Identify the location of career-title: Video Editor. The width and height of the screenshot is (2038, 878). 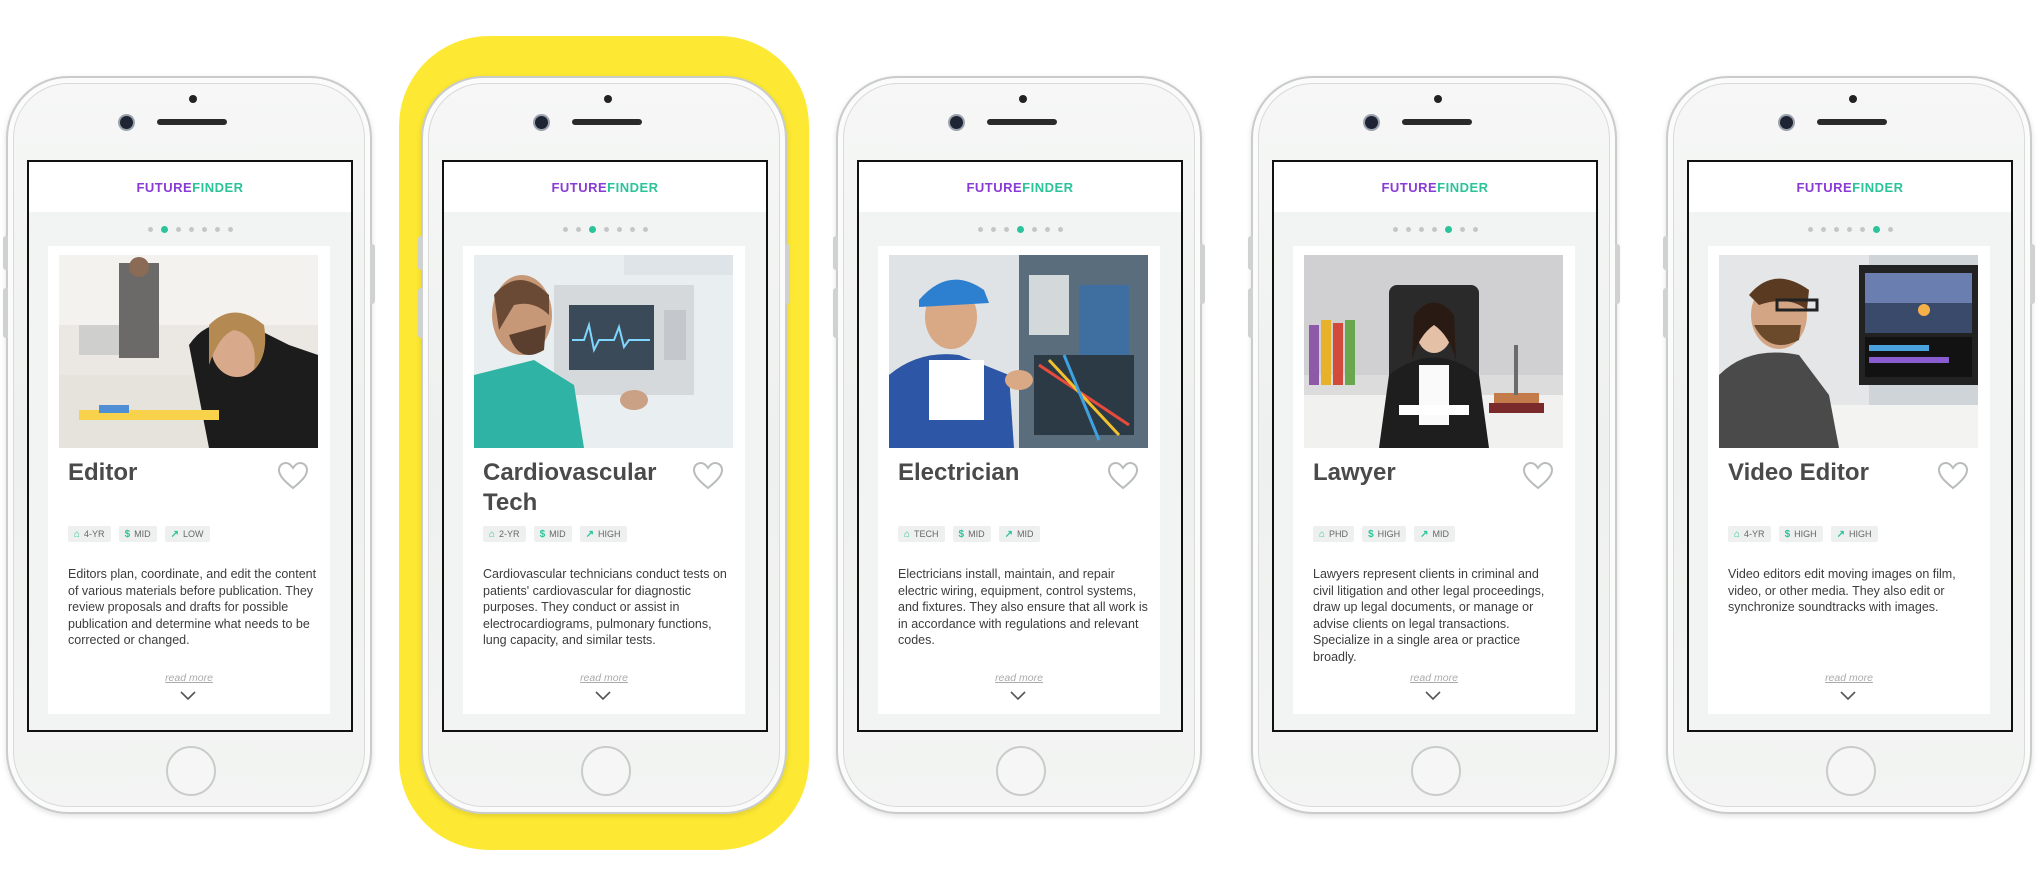
(1798, 472).